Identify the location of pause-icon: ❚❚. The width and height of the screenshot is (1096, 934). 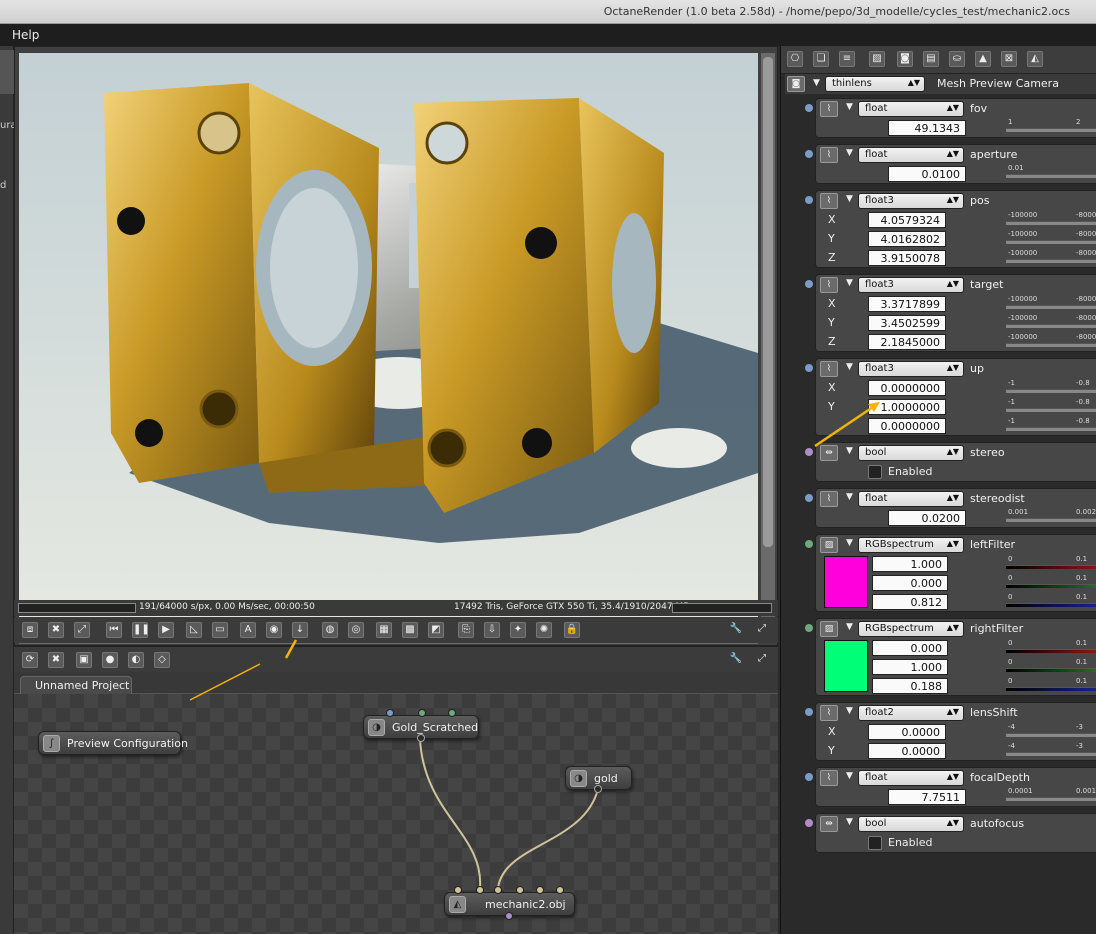
(141, 630).